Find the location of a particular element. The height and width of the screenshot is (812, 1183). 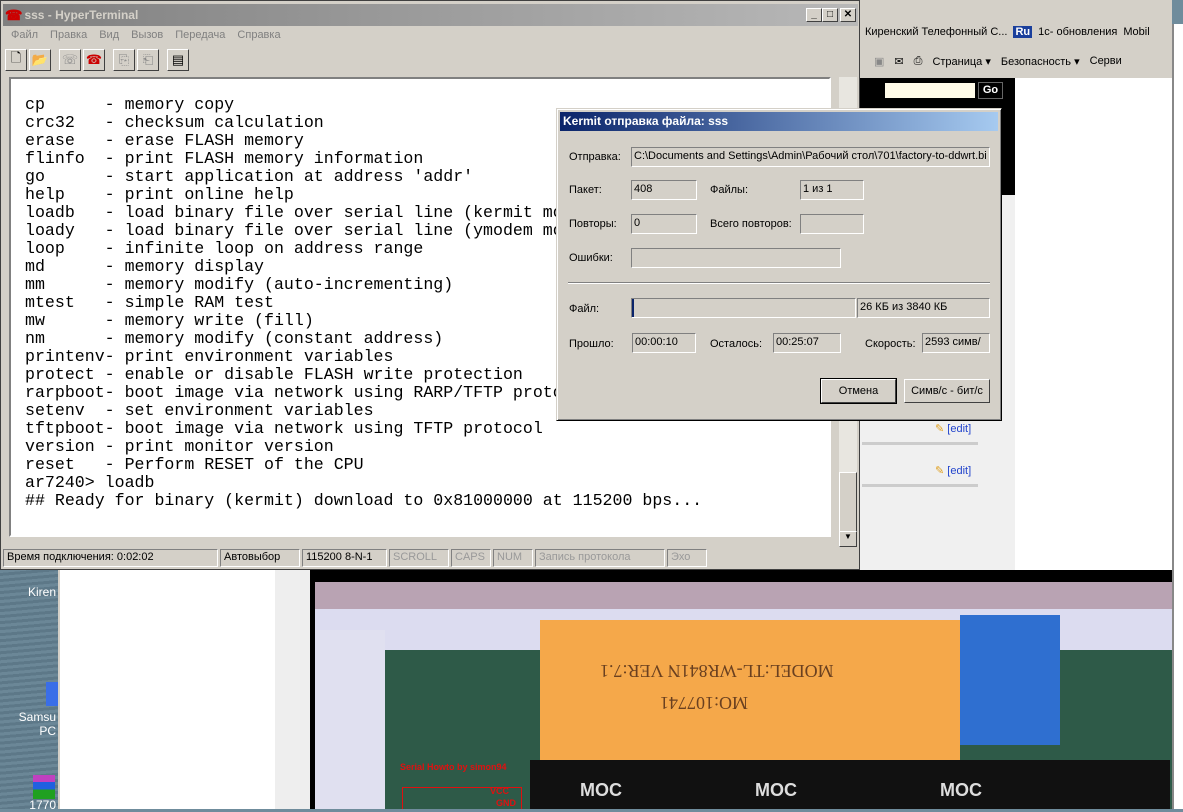

status-num: NUM is located at coordinates (513, 558).